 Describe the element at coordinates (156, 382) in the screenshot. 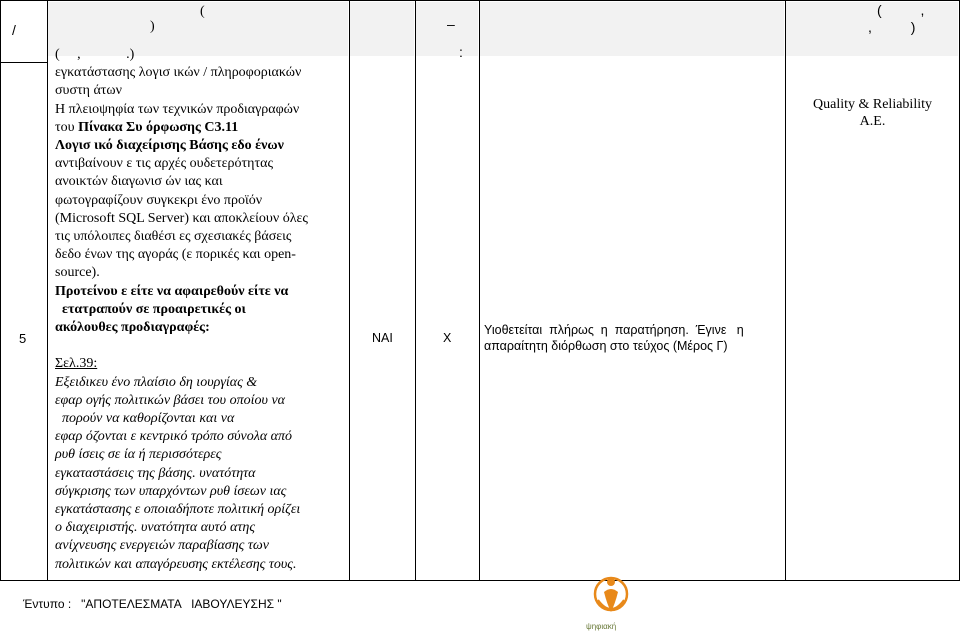

I see `spec-line: Εξειδικευ ένο πλαίσιο δη ιουργίας &` at that location.